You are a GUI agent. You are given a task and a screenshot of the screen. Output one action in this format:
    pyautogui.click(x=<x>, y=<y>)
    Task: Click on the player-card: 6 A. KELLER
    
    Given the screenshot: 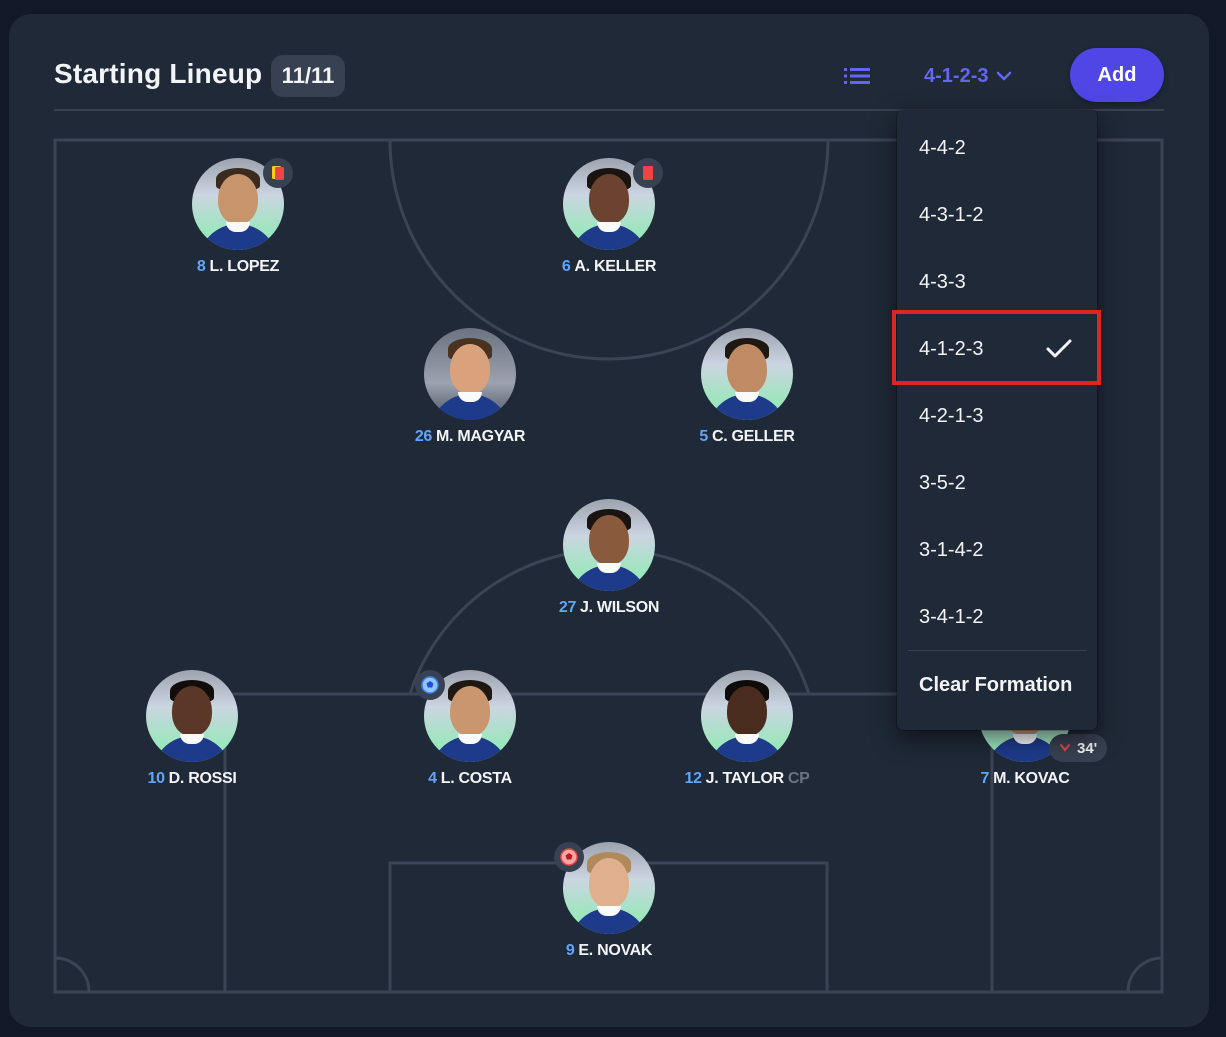 What is the action you would take?
    pyautogui.click(x=609, y=217)
    